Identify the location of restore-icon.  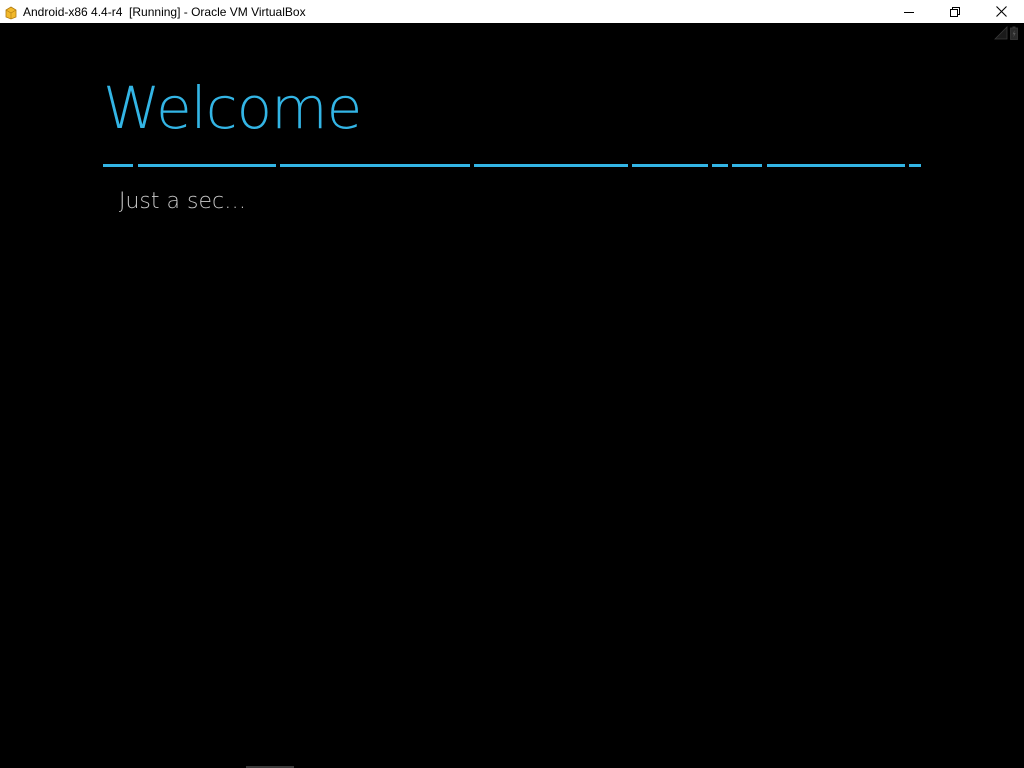
(955, 11).